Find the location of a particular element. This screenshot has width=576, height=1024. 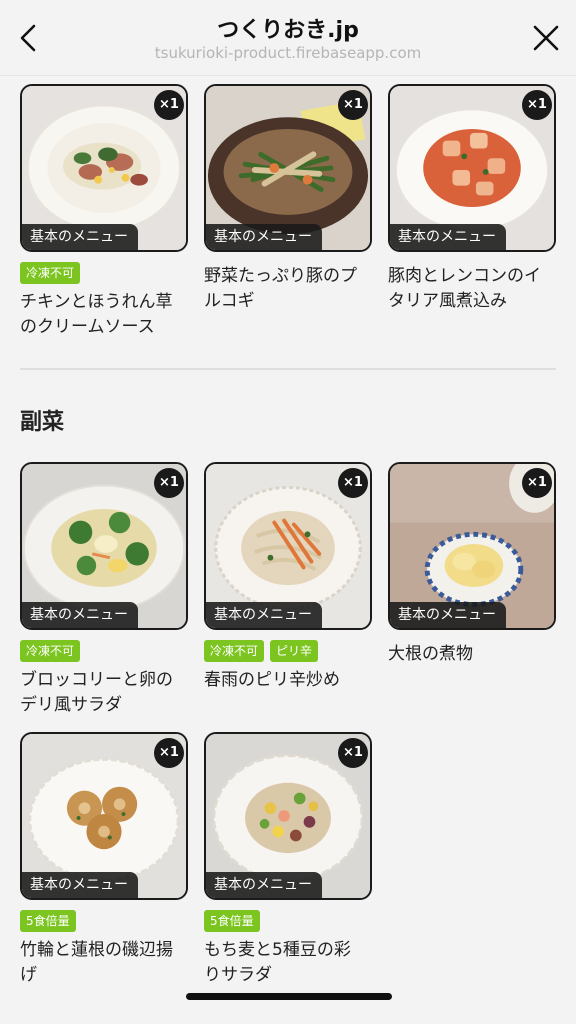

menu-card: ×1 基本のメニュー 5食倍量 もち麦と5種豆の彩 りサラダ is located at coordinates (288, 860).